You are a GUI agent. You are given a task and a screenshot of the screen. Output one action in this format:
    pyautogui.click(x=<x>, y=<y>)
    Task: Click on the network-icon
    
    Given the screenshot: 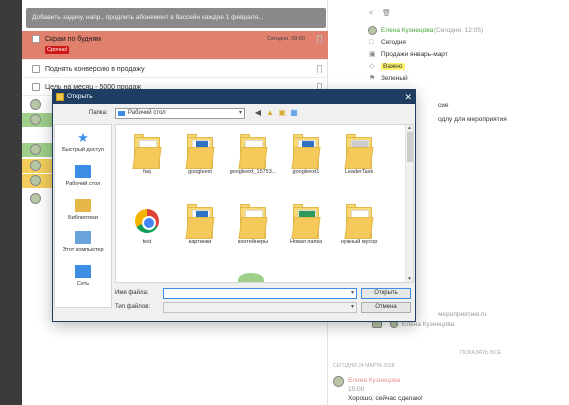 What is the action you would take?
    pyautogui.click(x=83, y=271)
    